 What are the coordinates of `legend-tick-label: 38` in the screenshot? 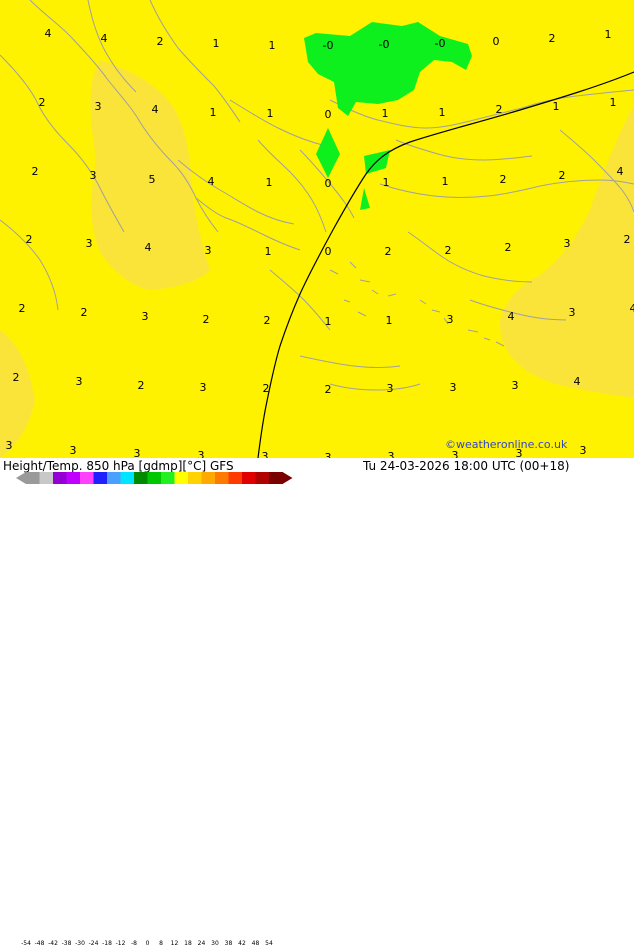 It's located at (229, 943).